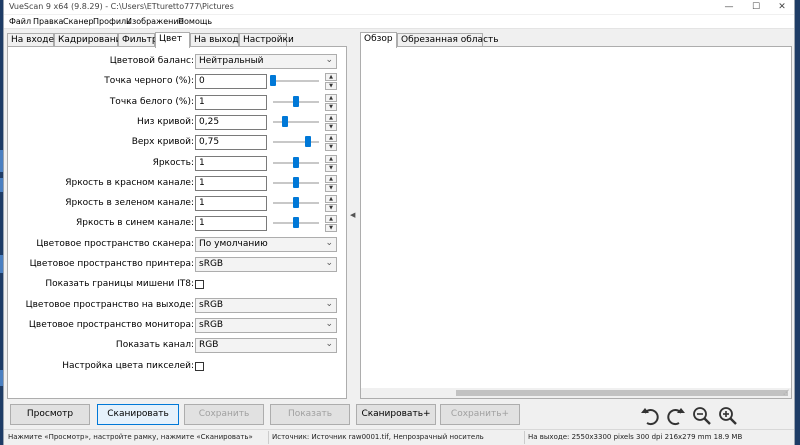  What do you see at coordinates (138, 40) in the screenshot?
I see `tab-filter: Фильтр` at bounding box center [138, 40].